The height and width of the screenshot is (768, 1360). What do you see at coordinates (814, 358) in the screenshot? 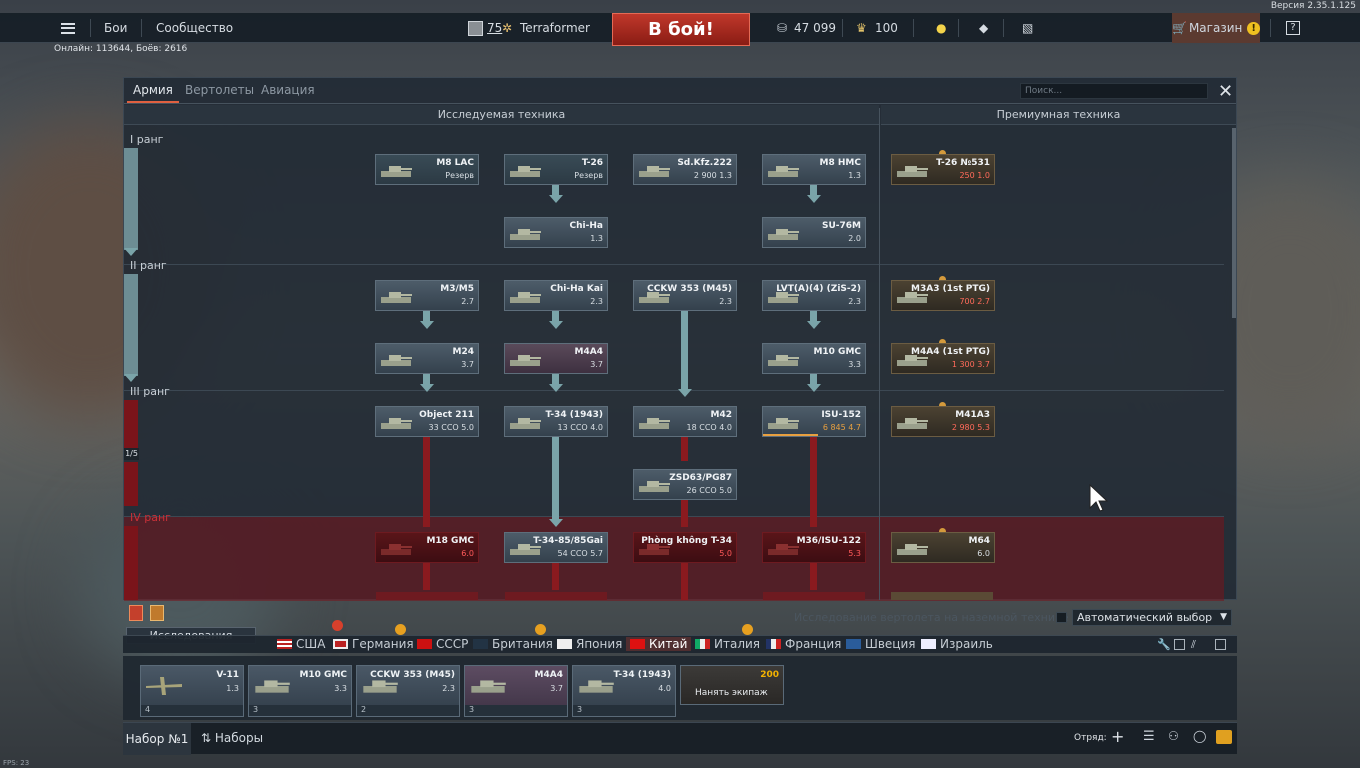
I see `vehicle-card-m10-gmc: M10 GMC 3.3` at bounding box center [814, 358].